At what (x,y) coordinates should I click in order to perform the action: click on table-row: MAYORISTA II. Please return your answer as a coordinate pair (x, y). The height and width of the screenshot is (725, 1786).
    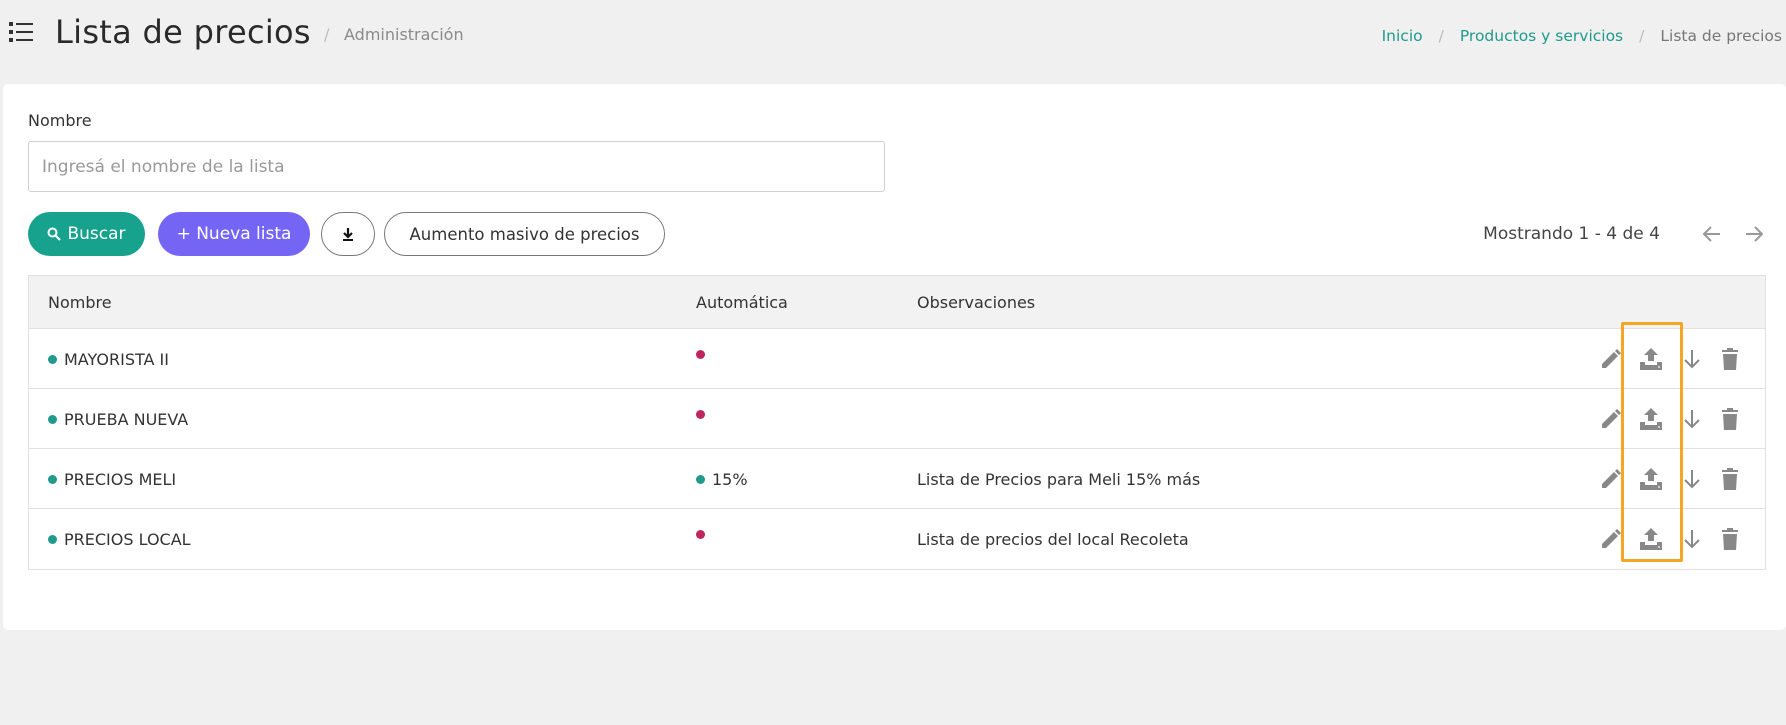
    Looking at the image, I should click on (897, 359).